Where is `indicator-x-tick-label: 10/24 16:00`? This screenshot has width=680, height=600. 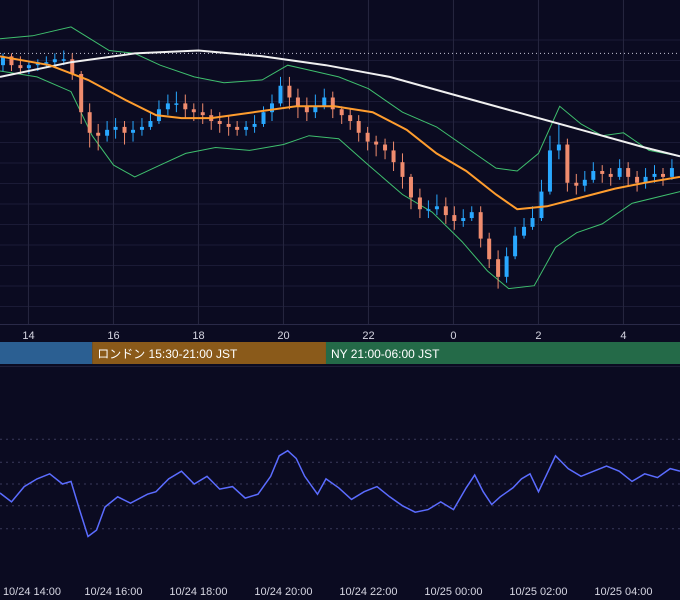
indicator-x-tick-label: 10/24 16:00 is located at coordinates (113, 592).